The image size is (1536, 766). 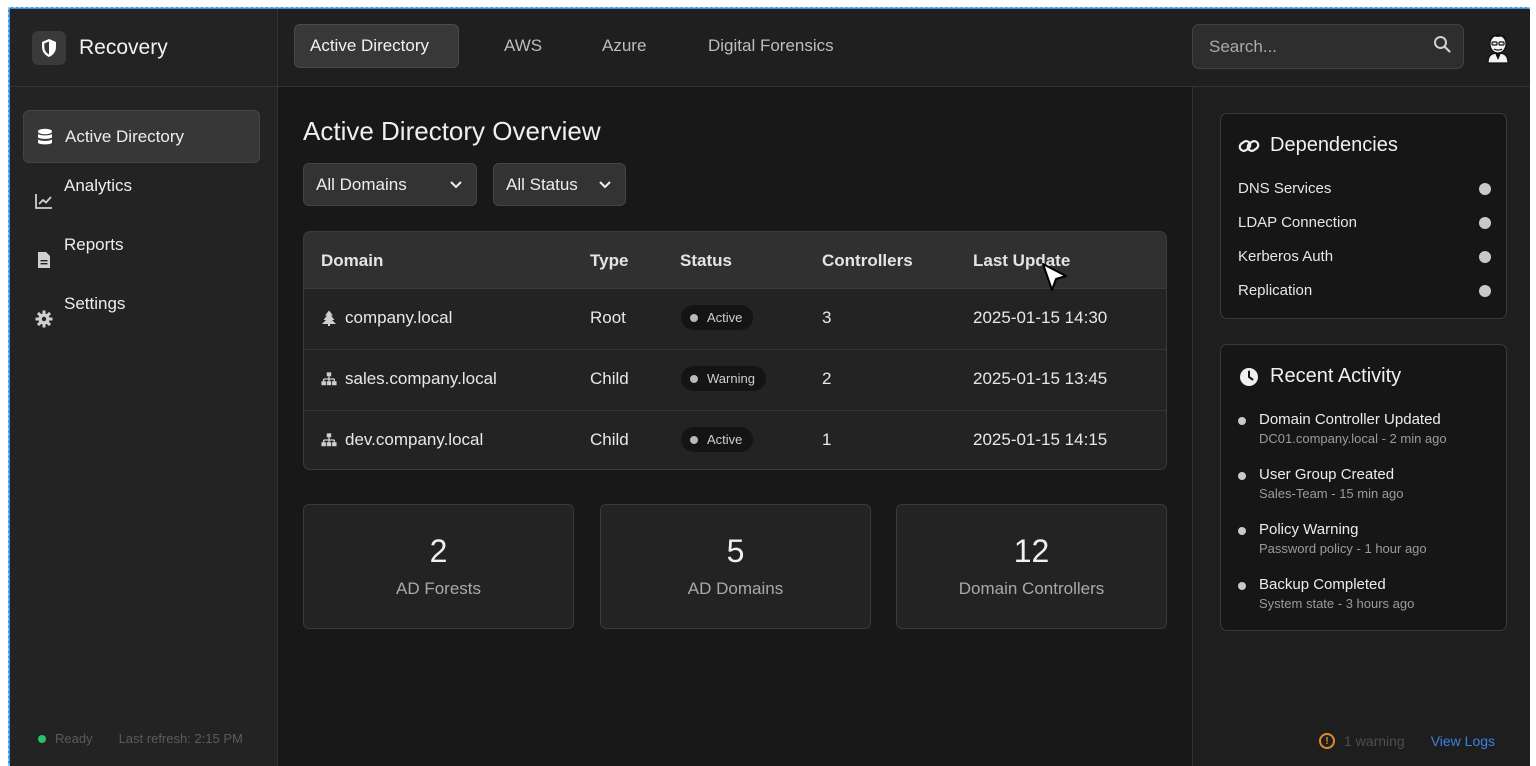 I want to click on database-icon, so click(x=45, y=137).